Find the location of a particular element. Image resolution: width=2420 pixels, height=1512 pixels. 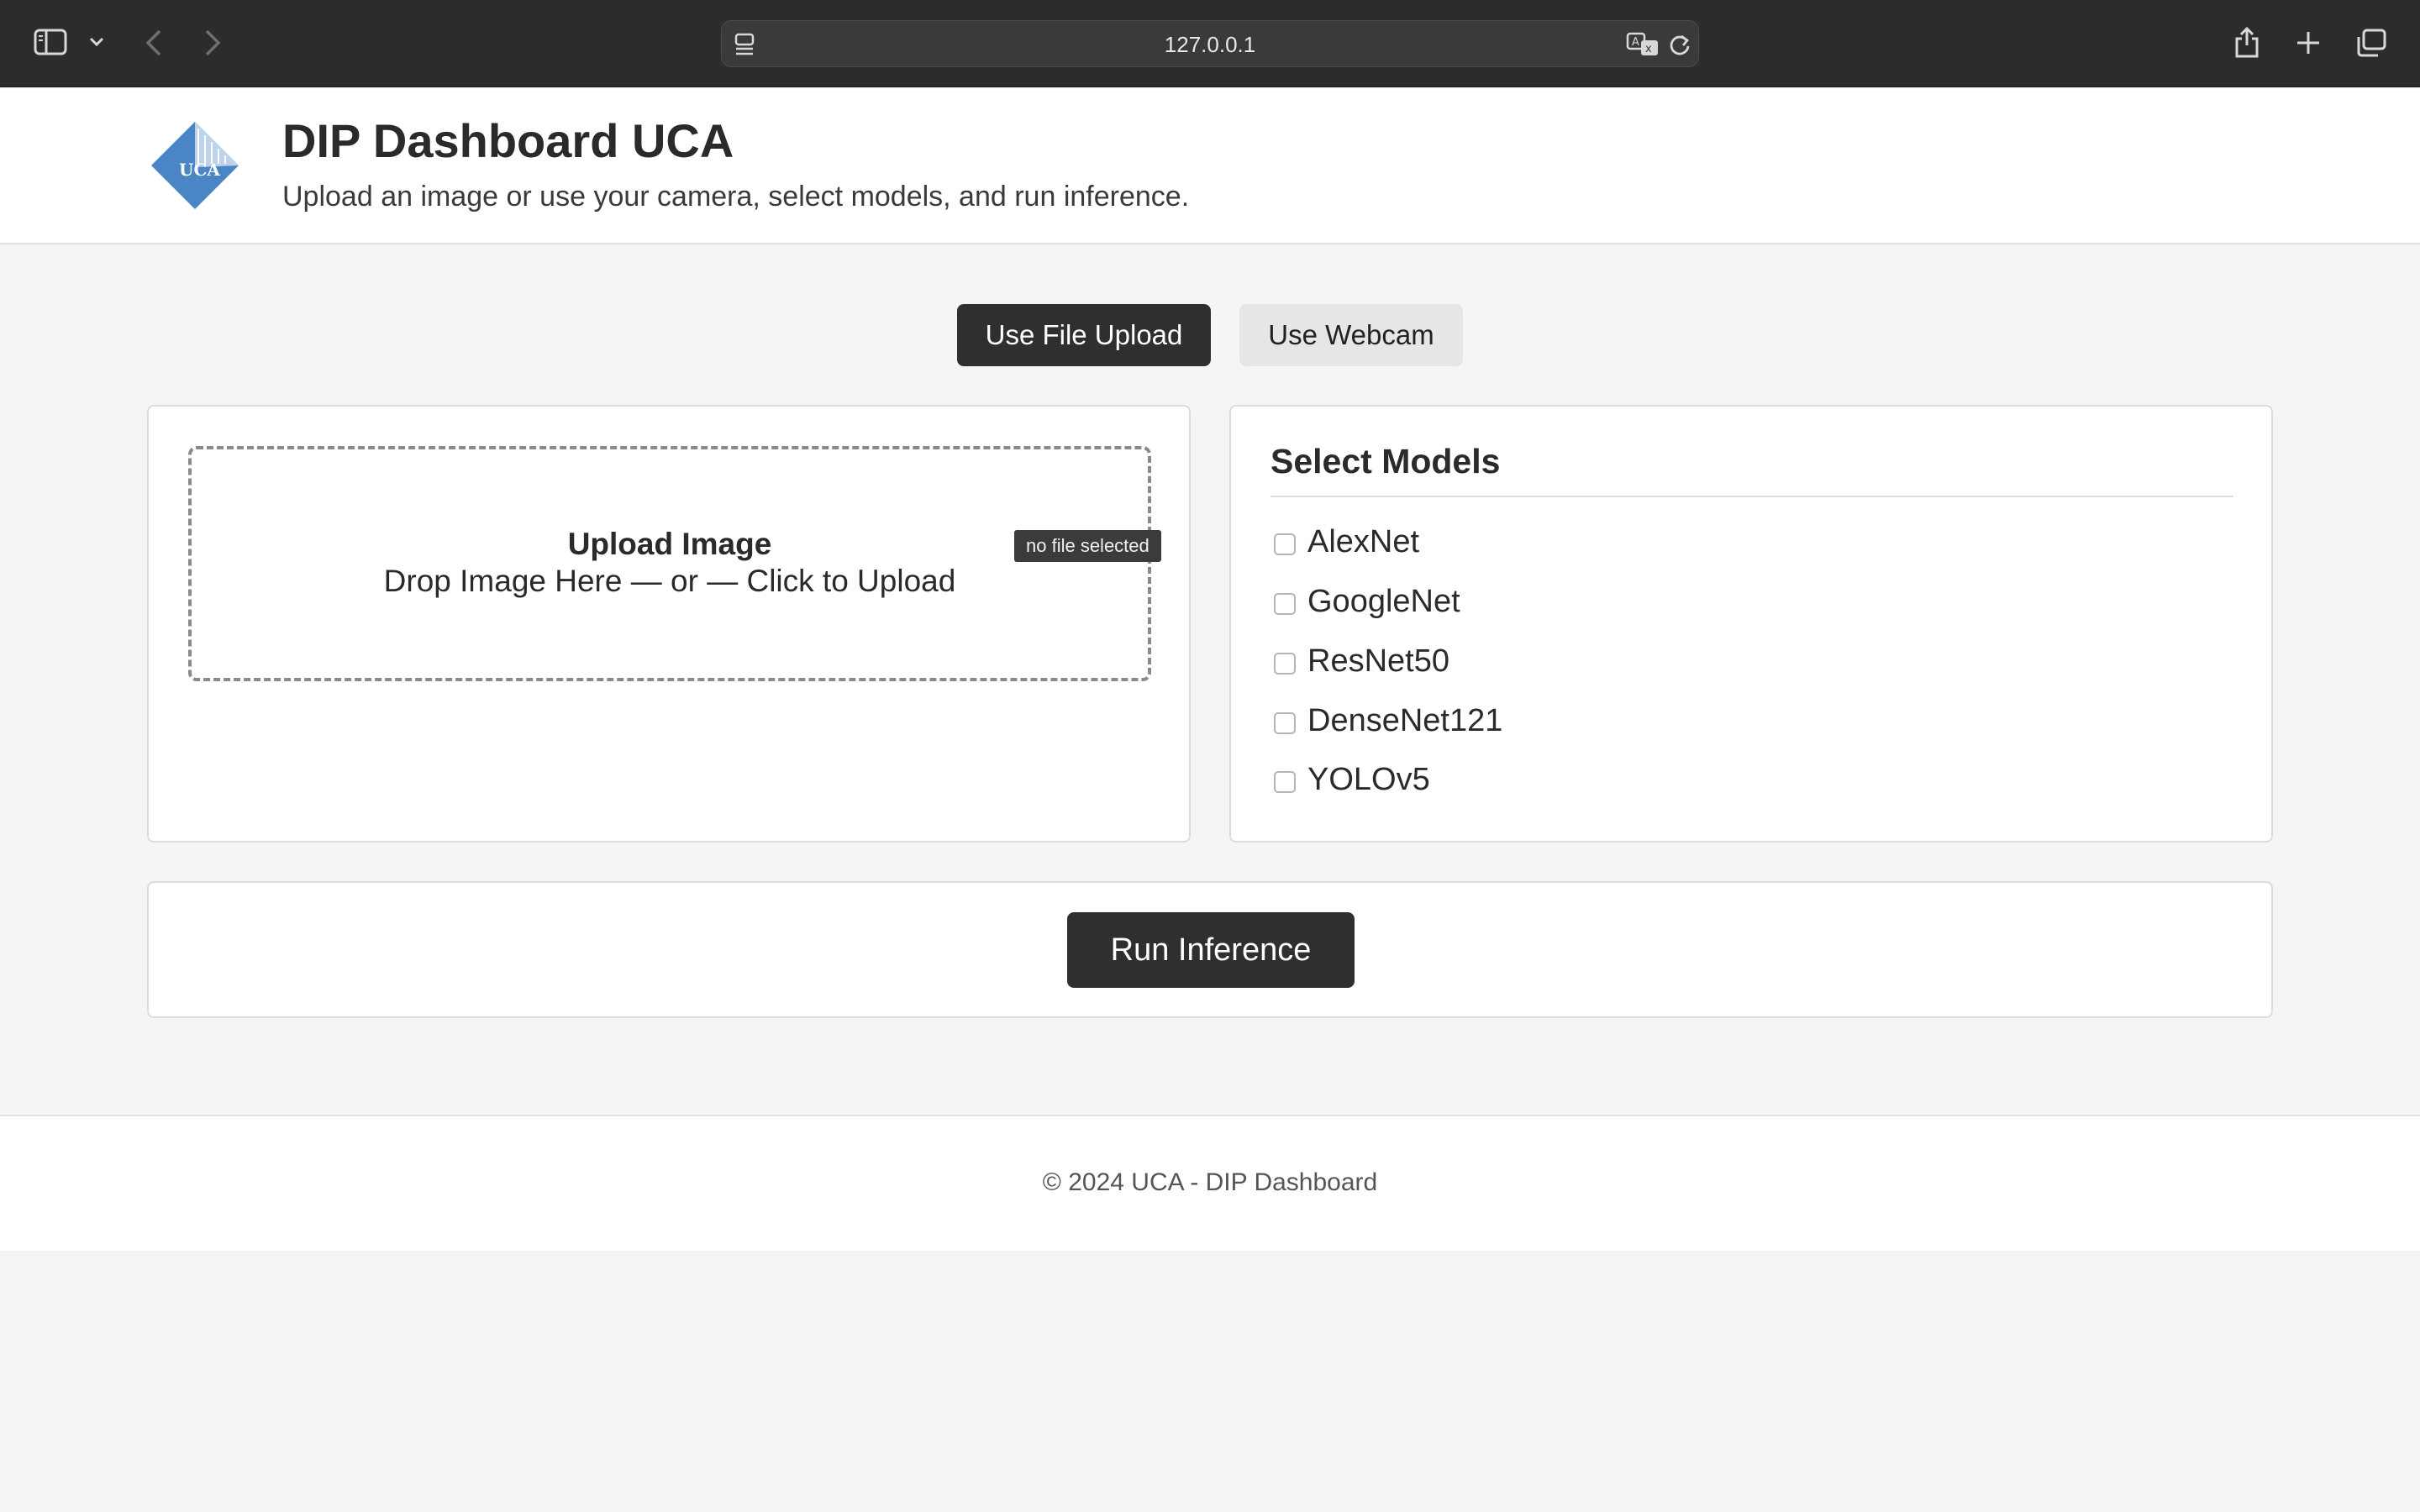

googlenet-checkbox is located at coordinates (1285, 604).